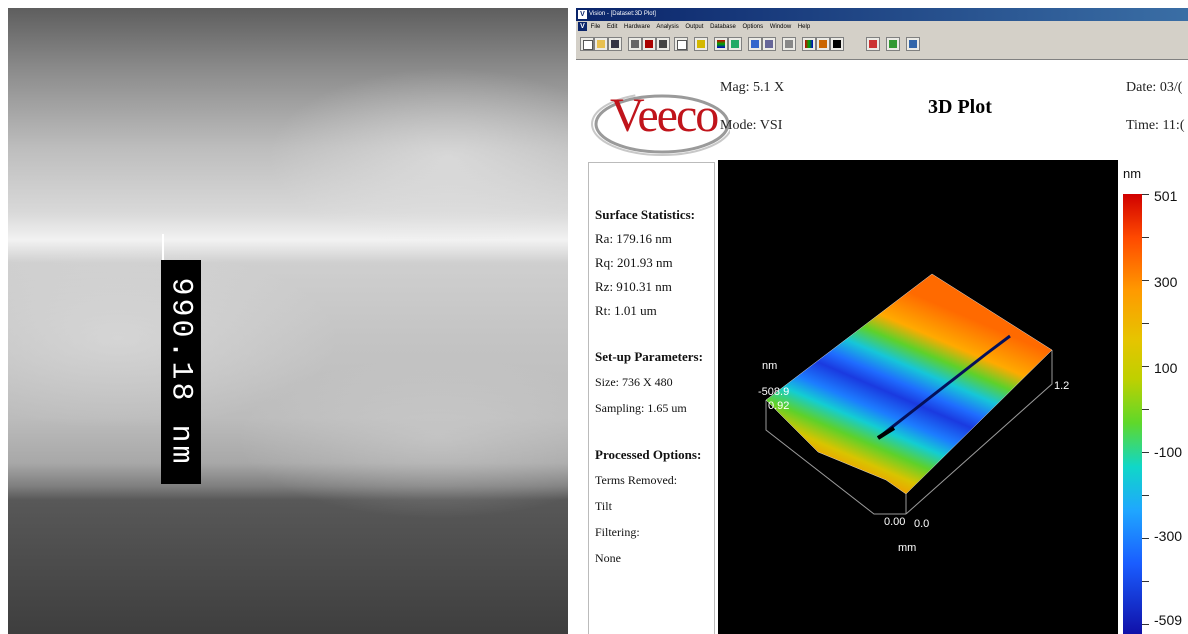 This screenshot has width=1188, height=634. I want to click on colorbar-label-minus300: -300, so click(1168, 536).